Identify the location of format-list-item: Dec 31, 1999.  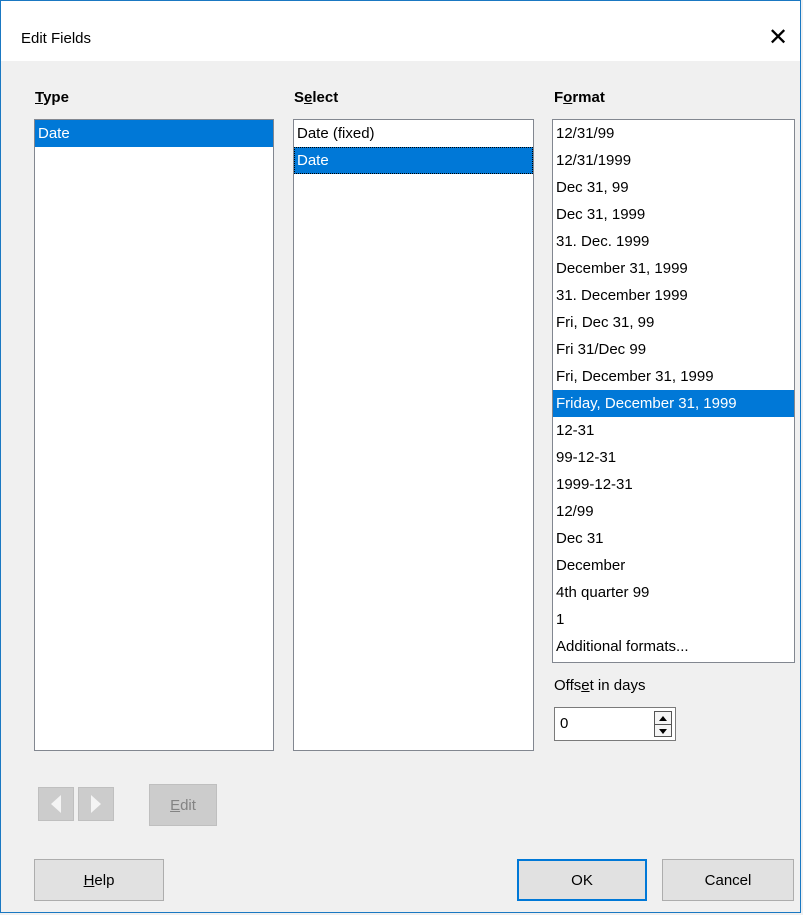
(673, 214).